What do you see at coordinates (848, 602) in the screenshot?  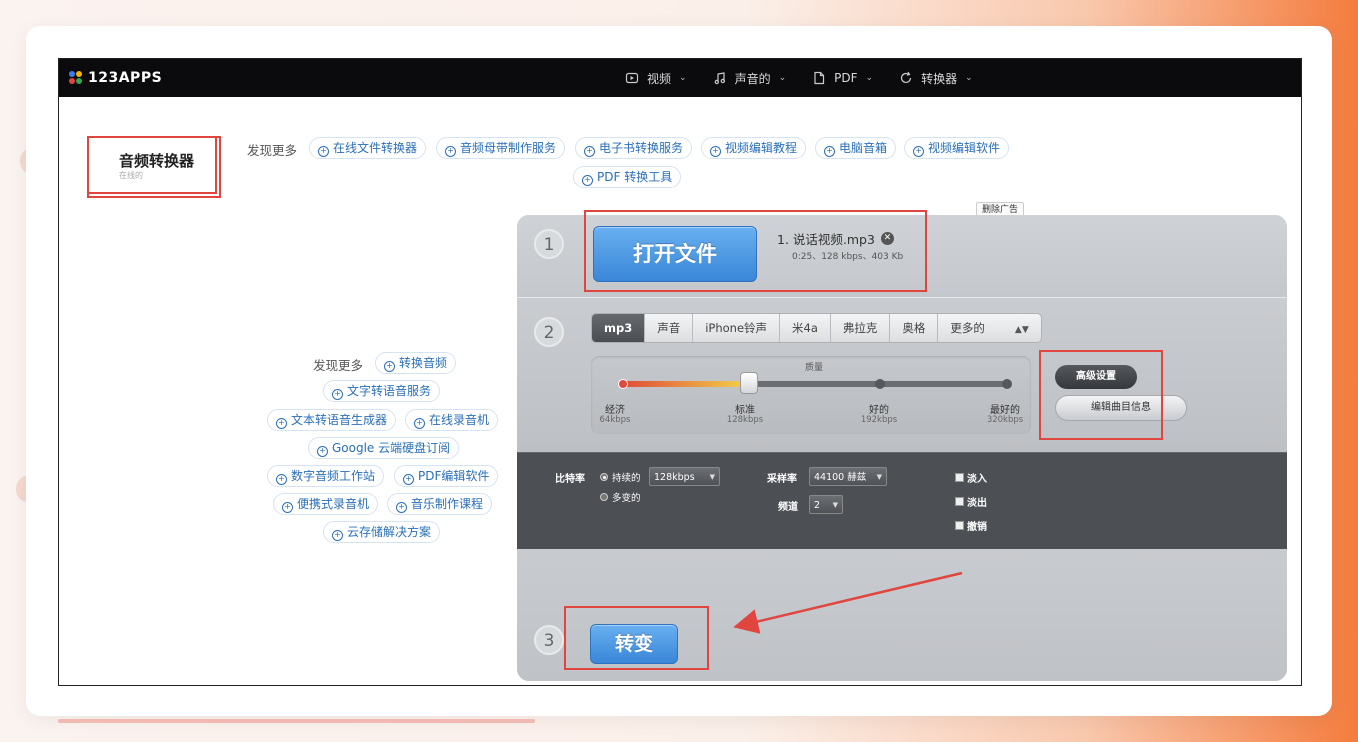 I see `annotation-arrow` at bounding box center [848, 602].